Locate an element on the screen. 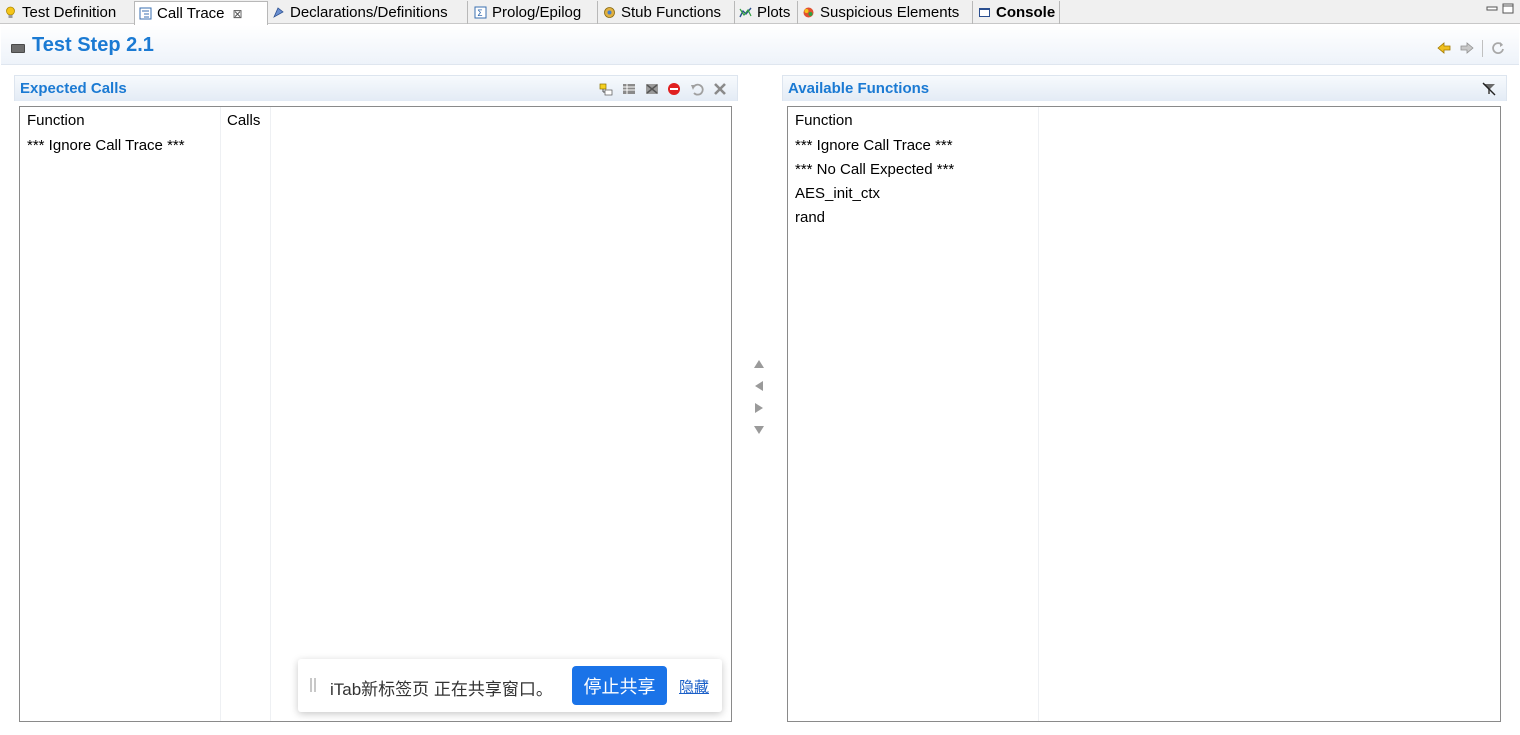 This screenshot has width=1520, height=735. tab-plots: Plots is located at coordinates (766, 12).